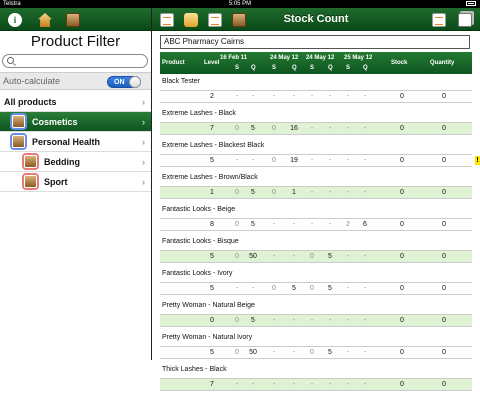 Image resolution: width=480 pixels, height=394 pixels. I want to click on table-row: Extreme Lashes - Black 7 0 5 0 16 - - - - 0 0, so click(320, 122).